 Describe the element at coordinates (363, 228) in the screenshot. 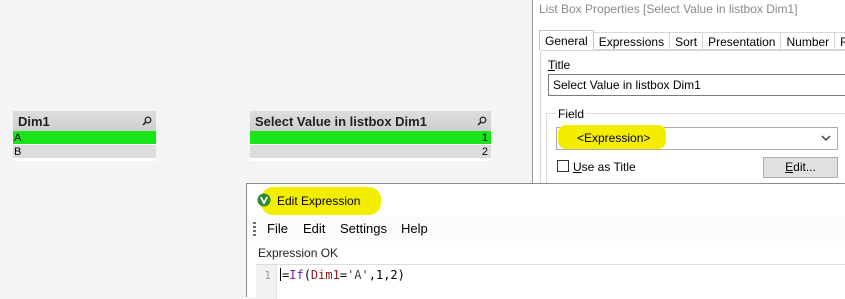

I see `menu-settings: Settings` at that location.